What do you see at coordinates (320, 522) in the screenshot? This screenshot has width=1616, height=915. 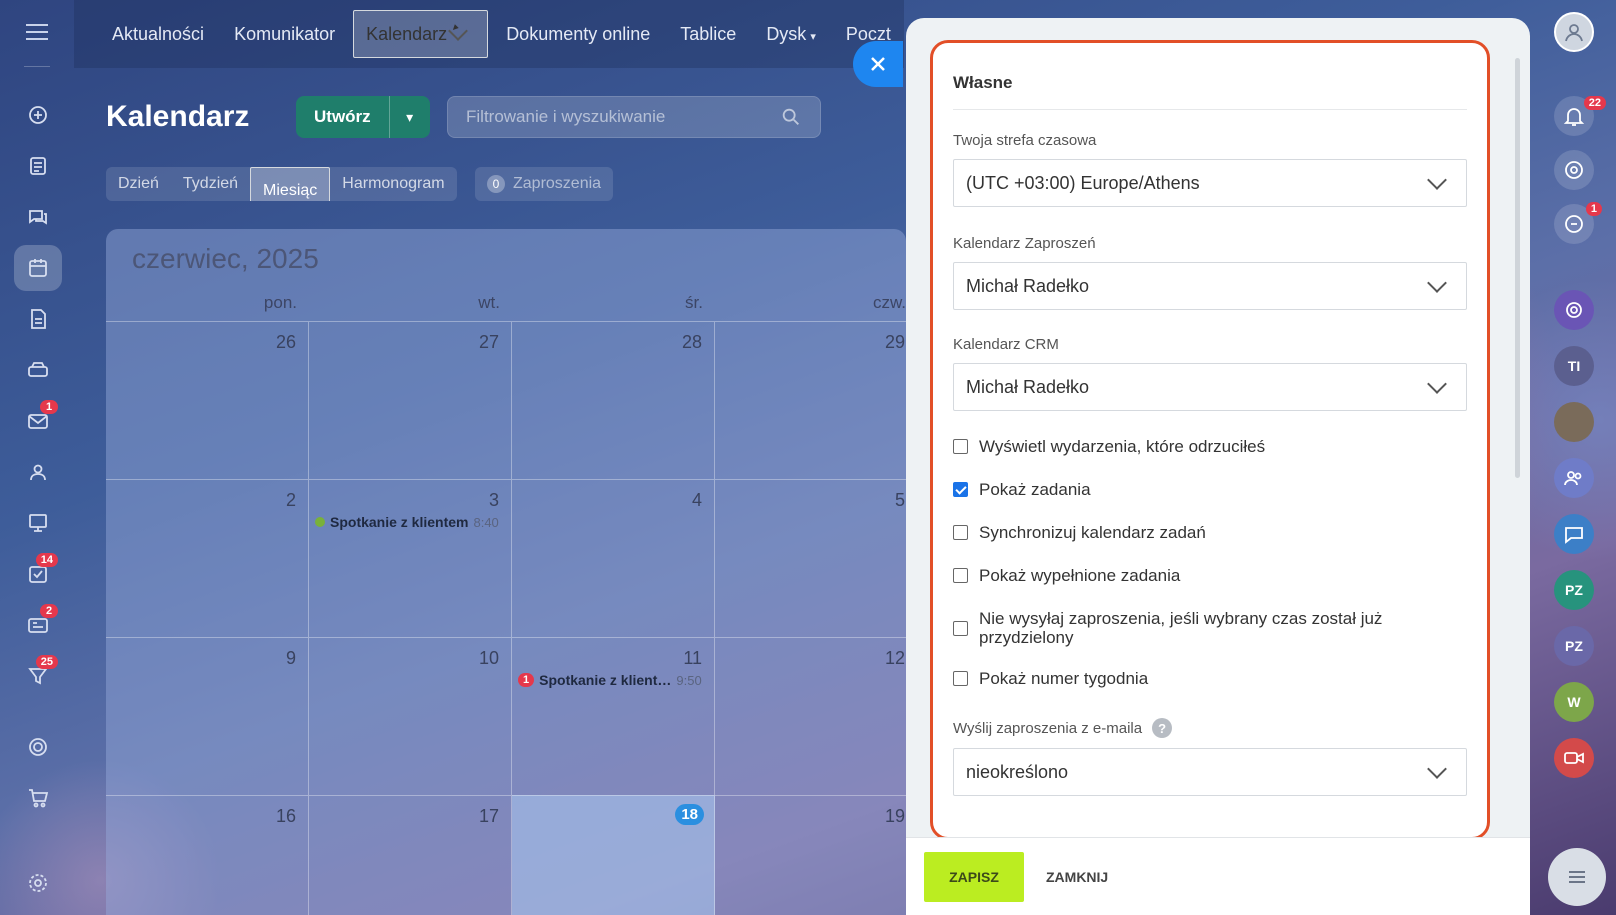 I see `event-dot-icon` at bounding box center [320, 522].